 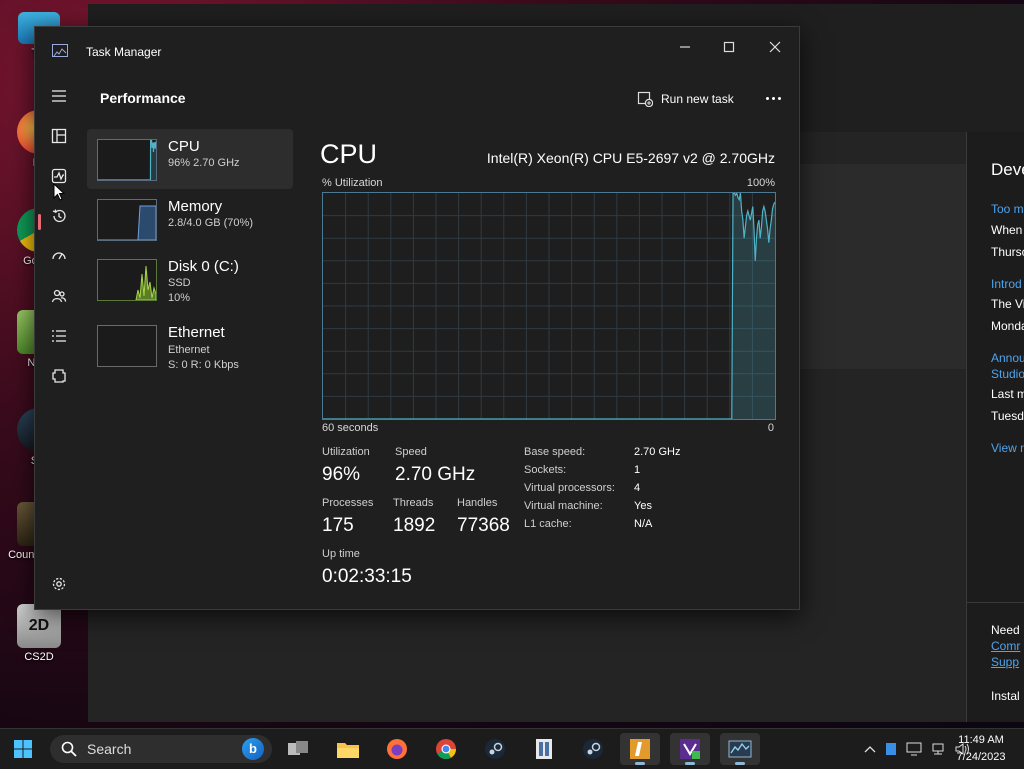 I want to click on memory-thumbnail-graph, so click(x=127, y=220).